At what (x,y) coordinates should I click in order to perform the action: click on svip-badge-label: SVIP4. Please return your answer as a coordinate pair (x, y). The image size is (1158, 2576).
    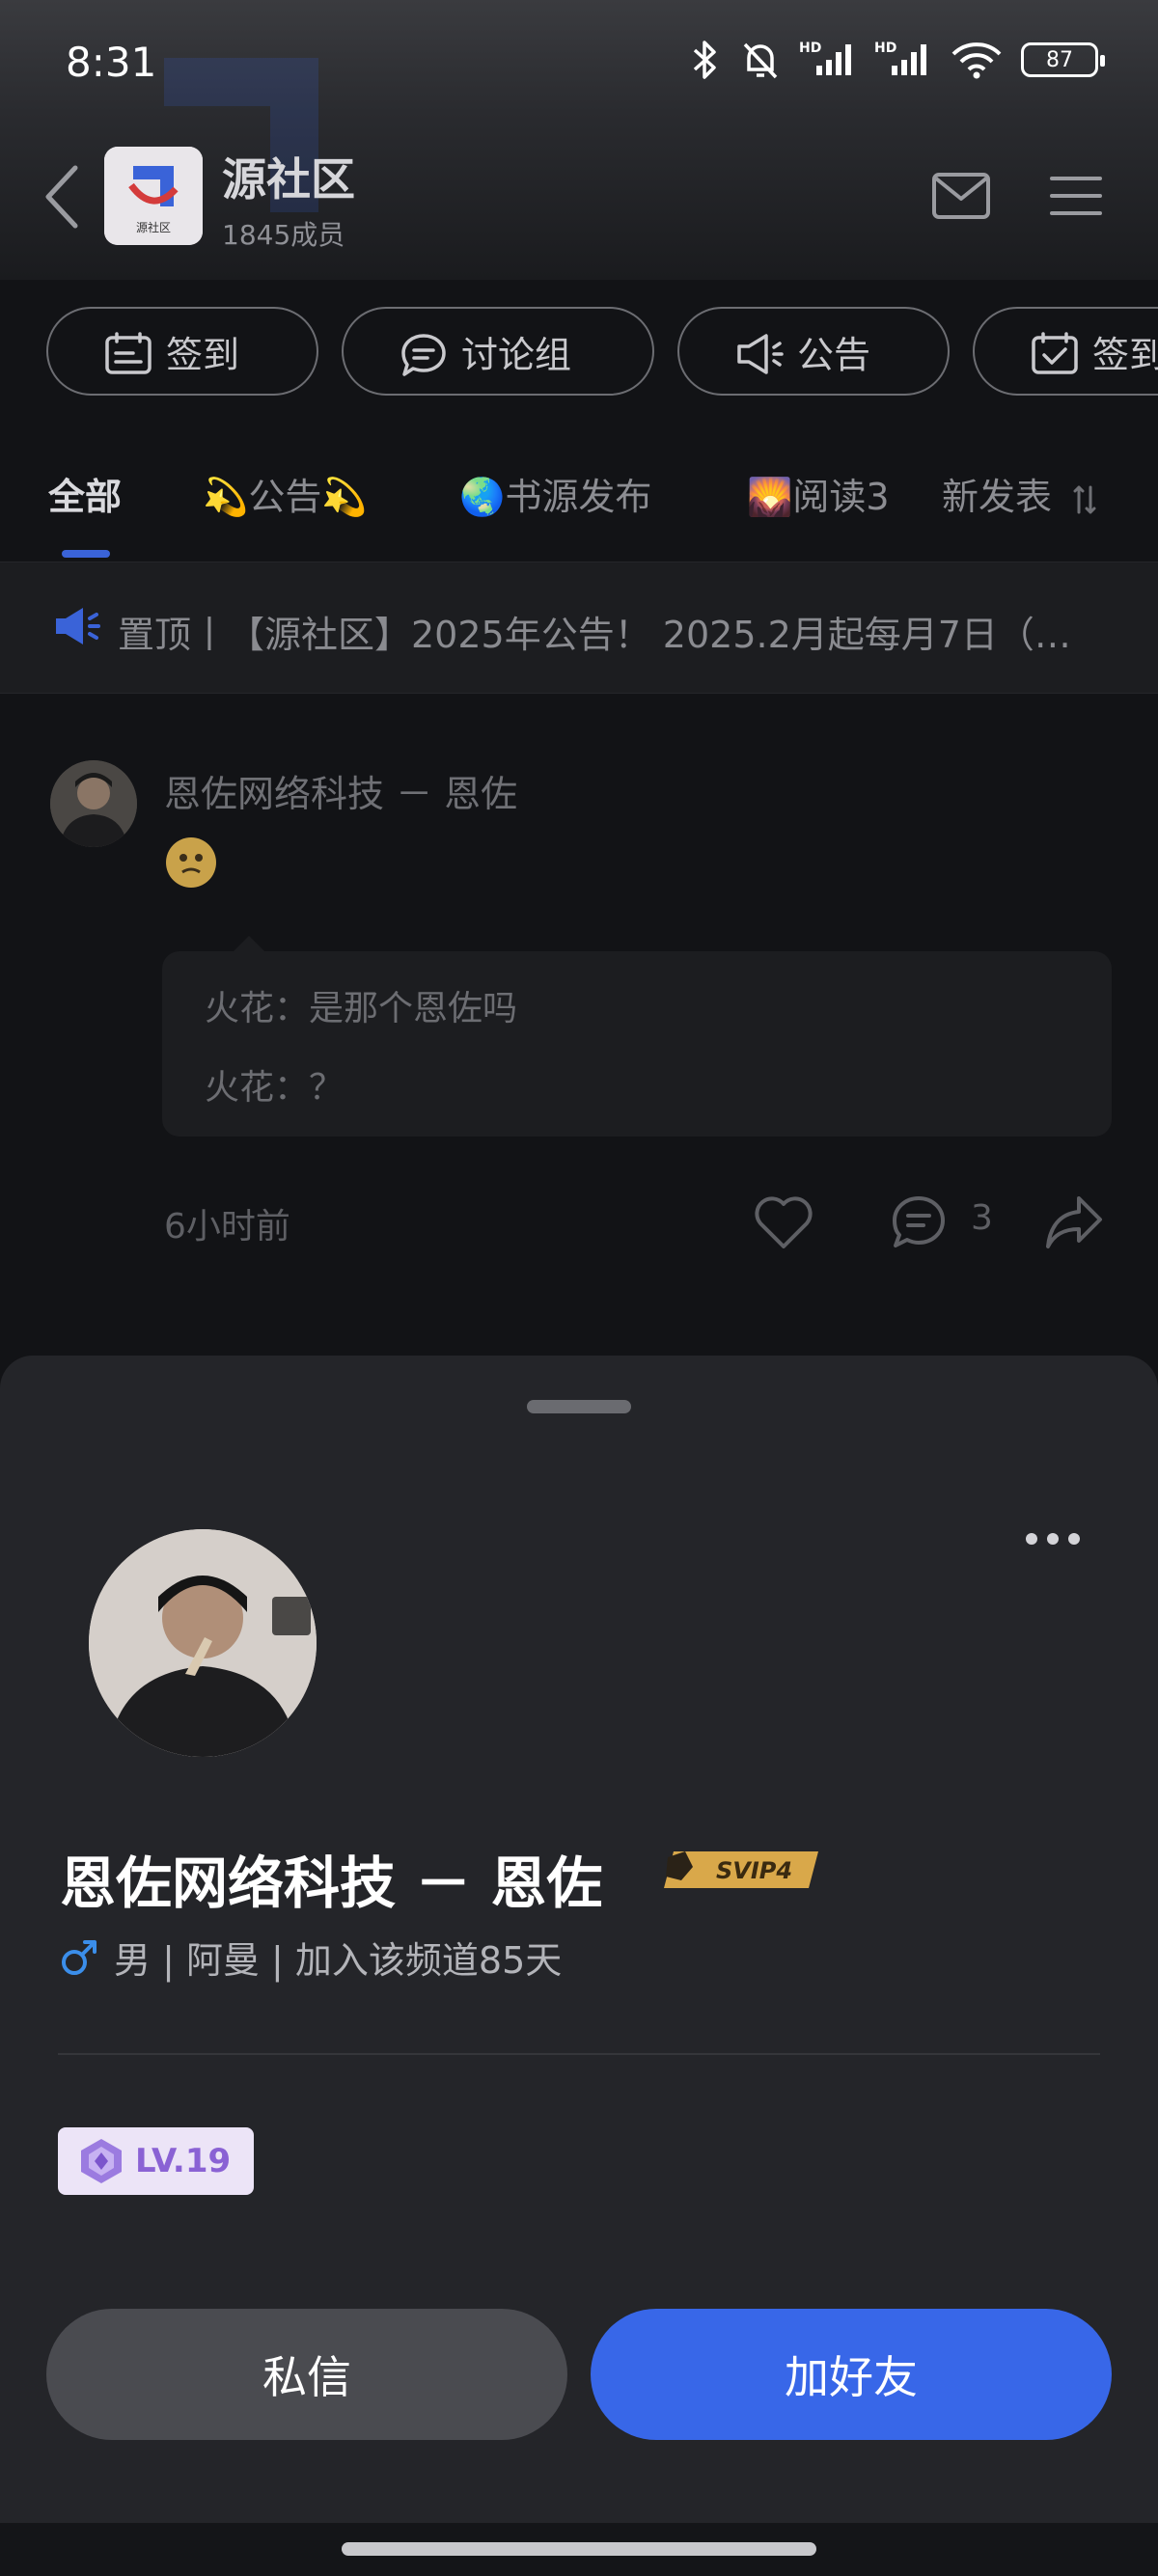
    Looking at the image, I should click on (754, 1871).